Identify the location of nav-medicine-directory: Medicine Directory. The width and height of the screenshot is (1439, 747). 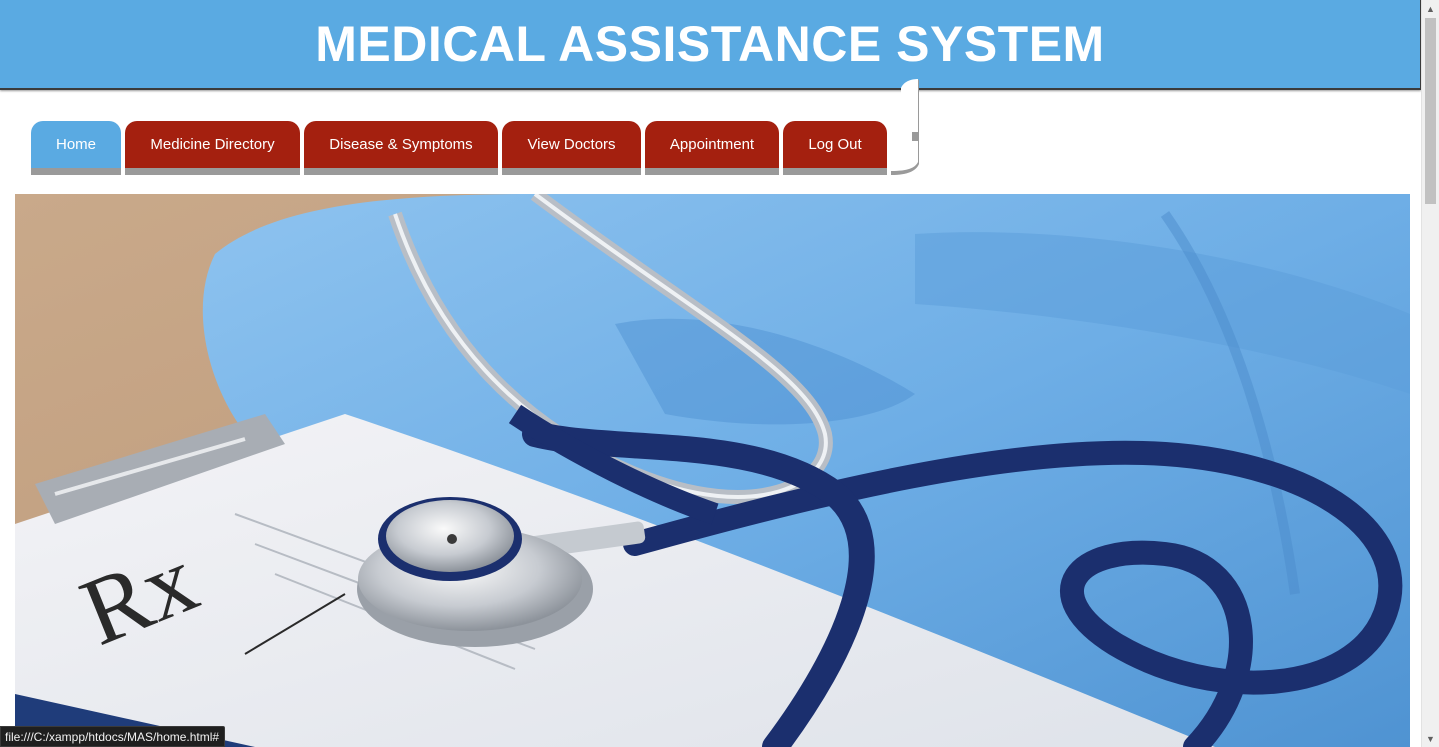
(212, 144).